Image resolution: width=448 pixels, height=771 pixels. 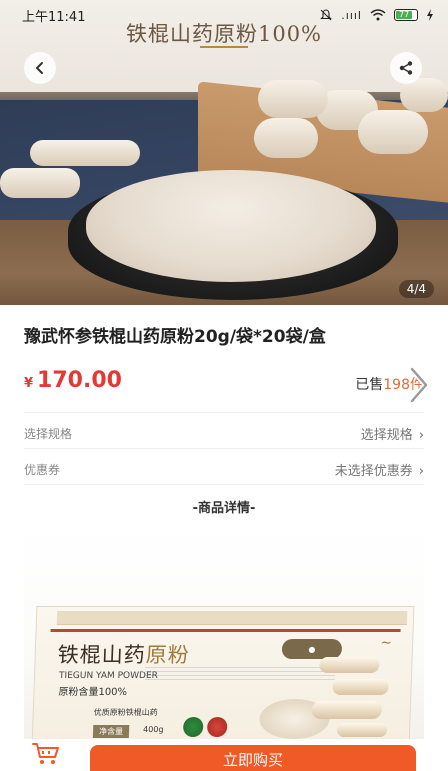 What do you see at coordinates (175, 337) in the screenshot?
I see `product-title: 豫武怀参铁棍山药原粉20g/袋*20袋/盒` at bounding box center [175, 337].